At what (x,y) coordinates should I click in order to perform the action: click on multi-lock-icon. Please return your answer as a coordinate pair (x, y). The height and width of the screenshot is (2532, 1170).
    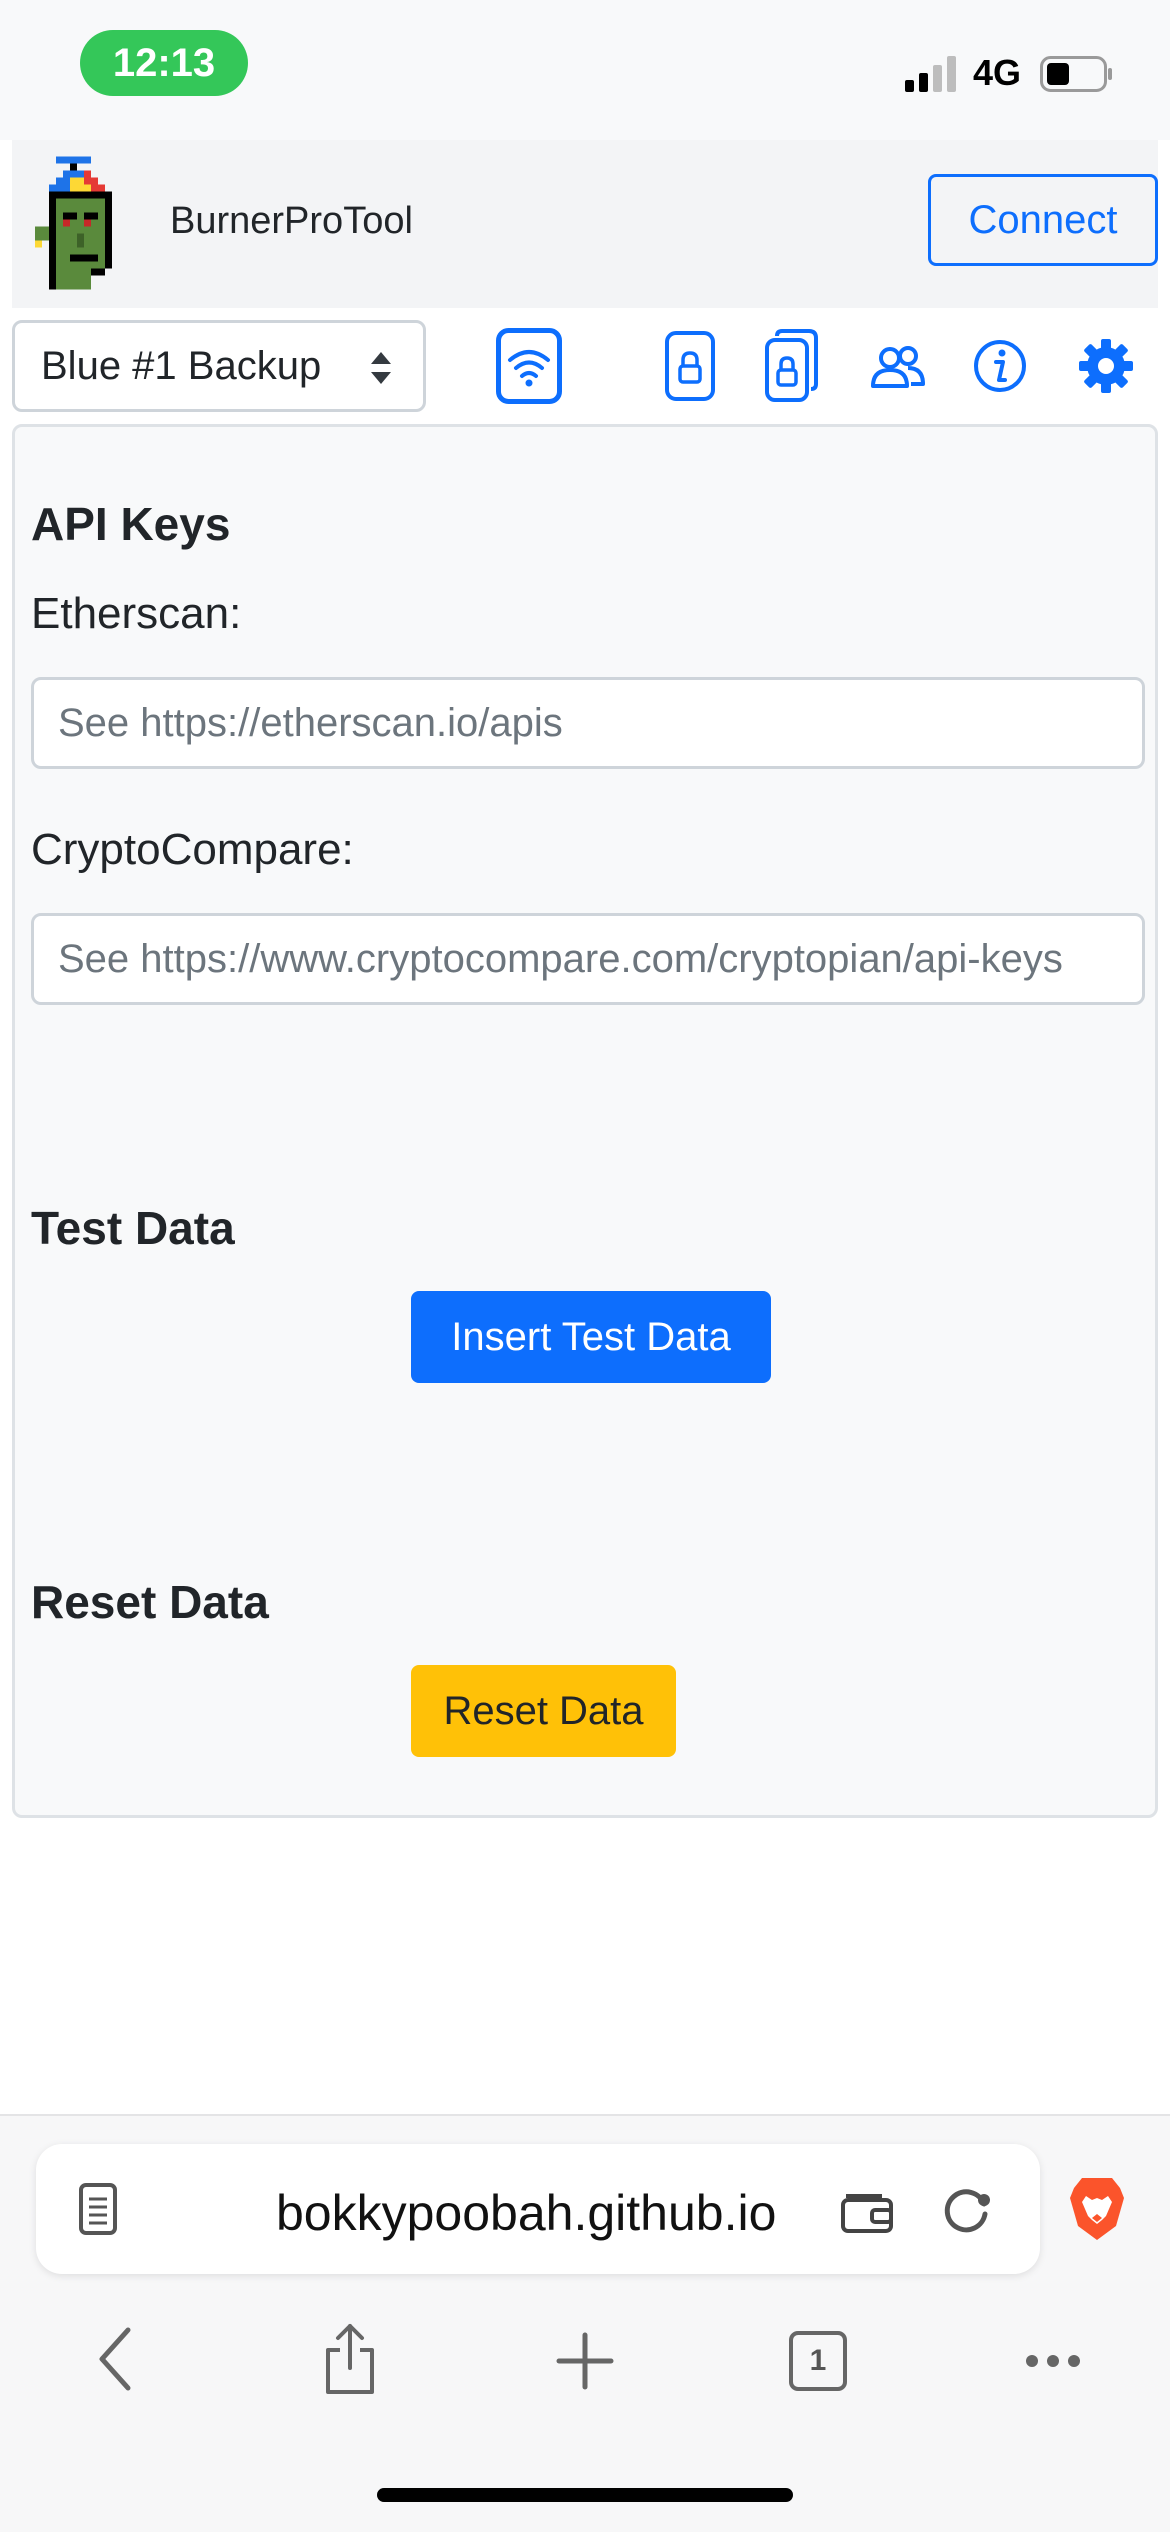
    Looking at the image, I should click on (792, 366).